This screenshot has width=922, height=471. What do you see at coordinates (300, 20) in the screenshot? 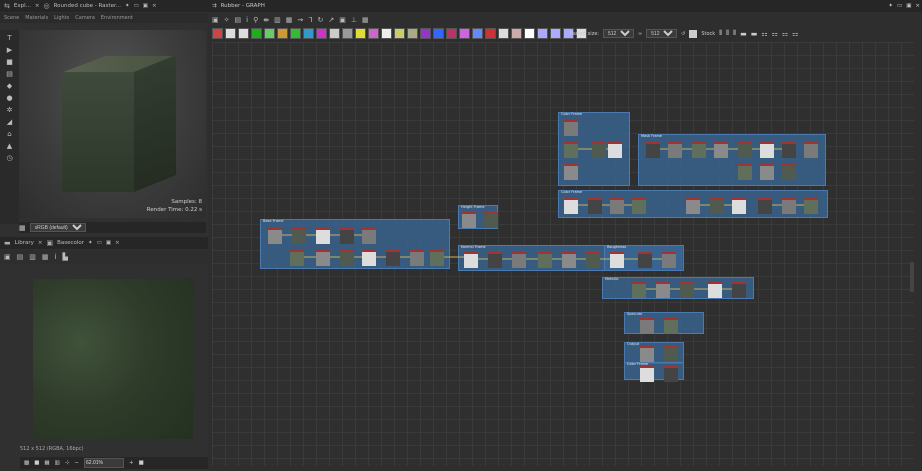
I see `link-icon: ⇝` at bounding box center [300, 20].